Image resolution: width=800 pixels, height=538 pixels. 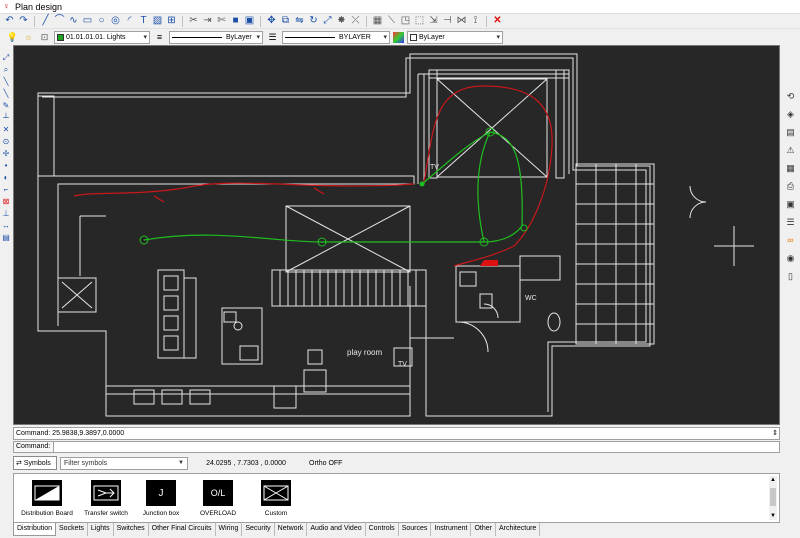 What do you see at coordinates (143, 21) in the screenshot?
I see `text-icon: T` at bounding box center [143, 21].